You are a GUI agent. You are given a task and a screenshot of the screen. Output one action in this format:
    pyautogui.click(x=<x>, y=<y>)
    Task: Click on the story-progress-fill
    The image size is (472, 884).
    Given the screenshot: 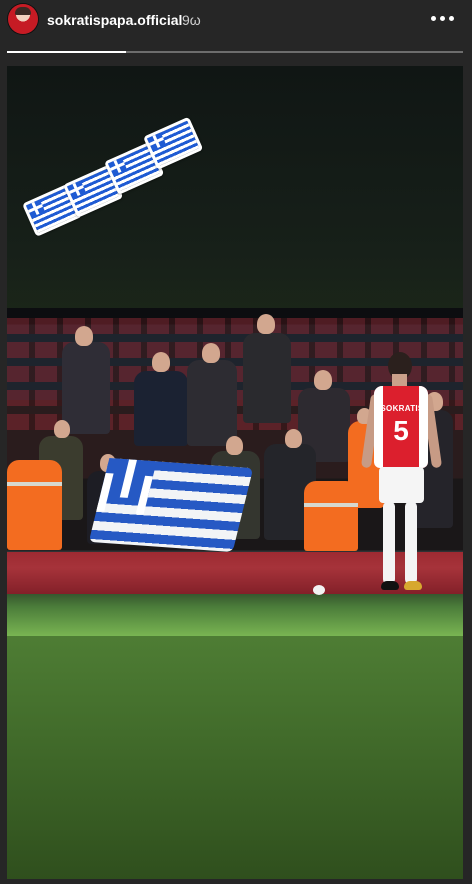 What is the action you would take?
    pyautogui.click(x=66, y=52)
    